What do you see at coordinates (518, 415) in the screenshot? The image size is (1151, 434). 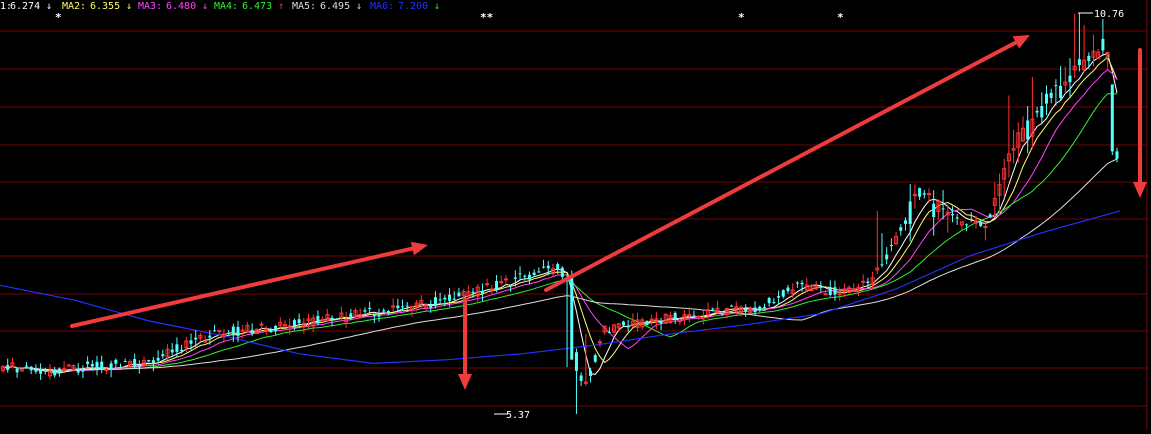 I see `low-price-label: 5.37` at bounding box center [518, 415].